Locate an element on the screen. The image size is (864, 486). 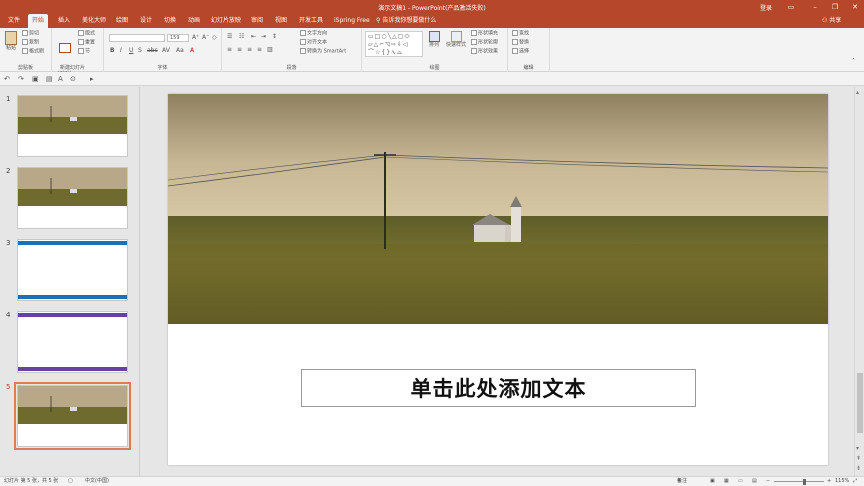
layout-button: 版式 is located at coordinates (86, 34).